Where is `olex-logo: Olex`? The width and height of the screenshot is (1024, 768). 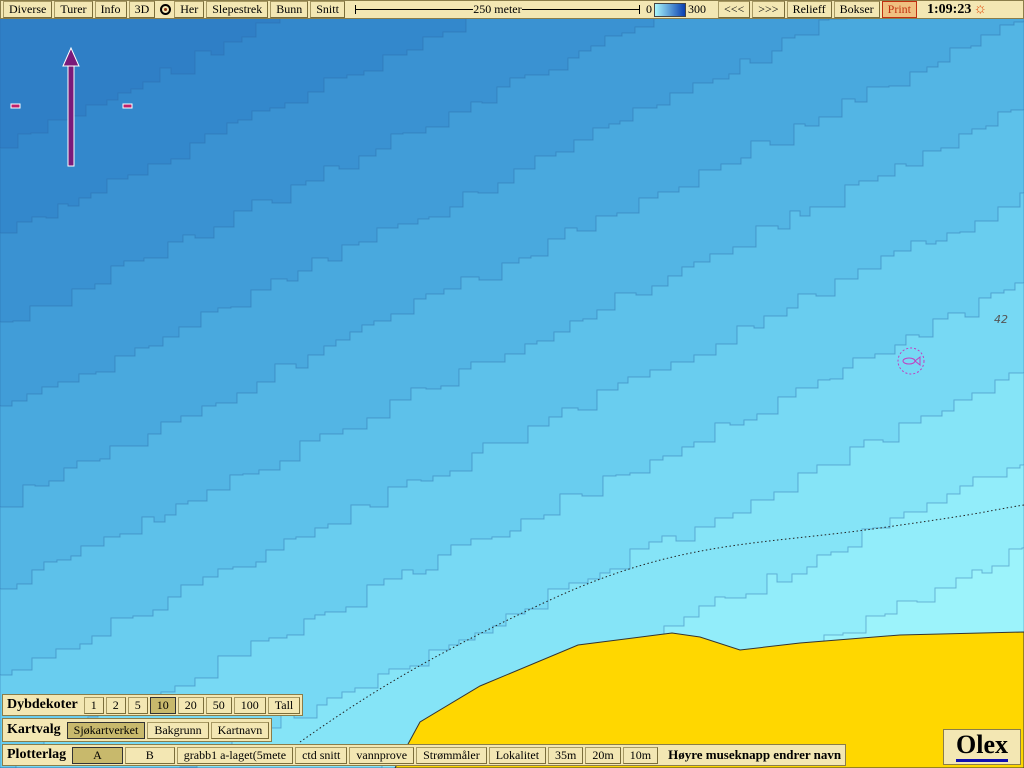 olex-logo: Olex is located at coordinates (982, 747).